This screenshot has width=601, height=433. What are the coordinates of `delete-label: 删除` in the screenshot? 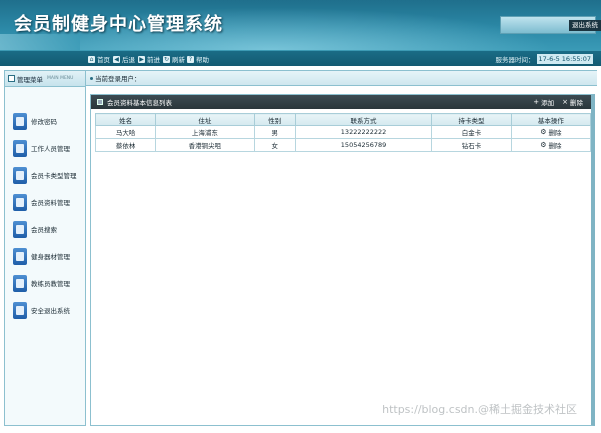 It's located at (576, 103).